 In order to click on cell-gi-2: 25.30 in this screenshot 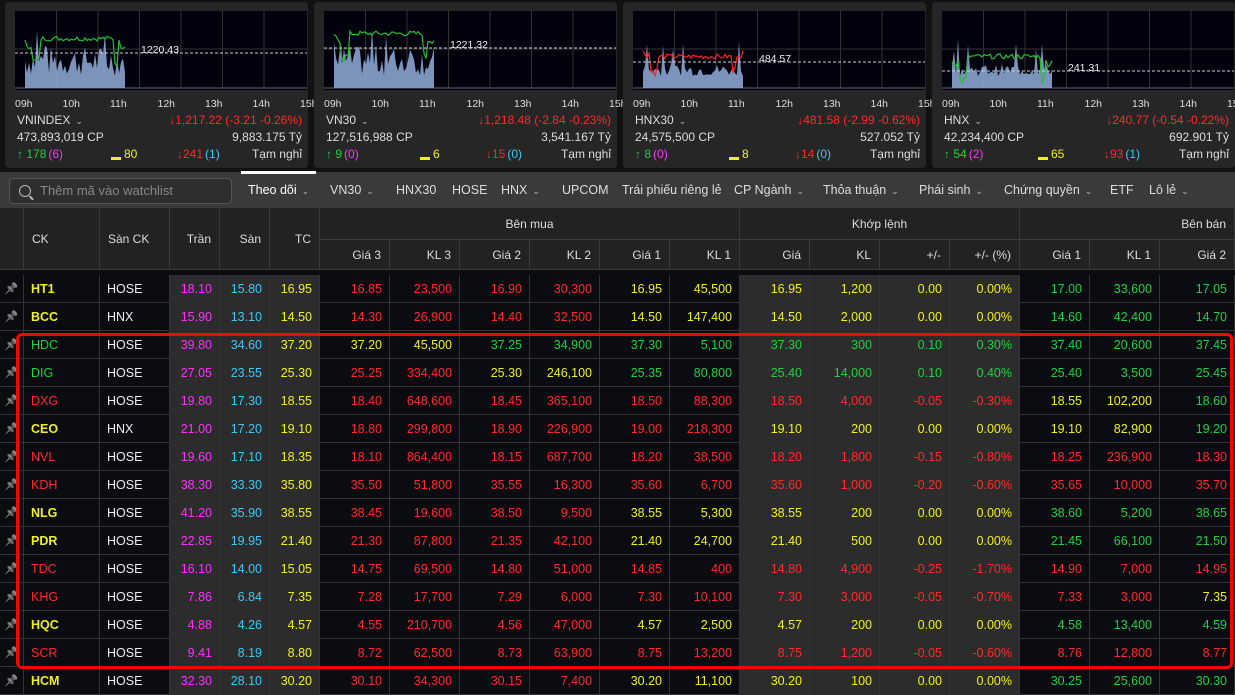, I will do `click(495, 373)`.